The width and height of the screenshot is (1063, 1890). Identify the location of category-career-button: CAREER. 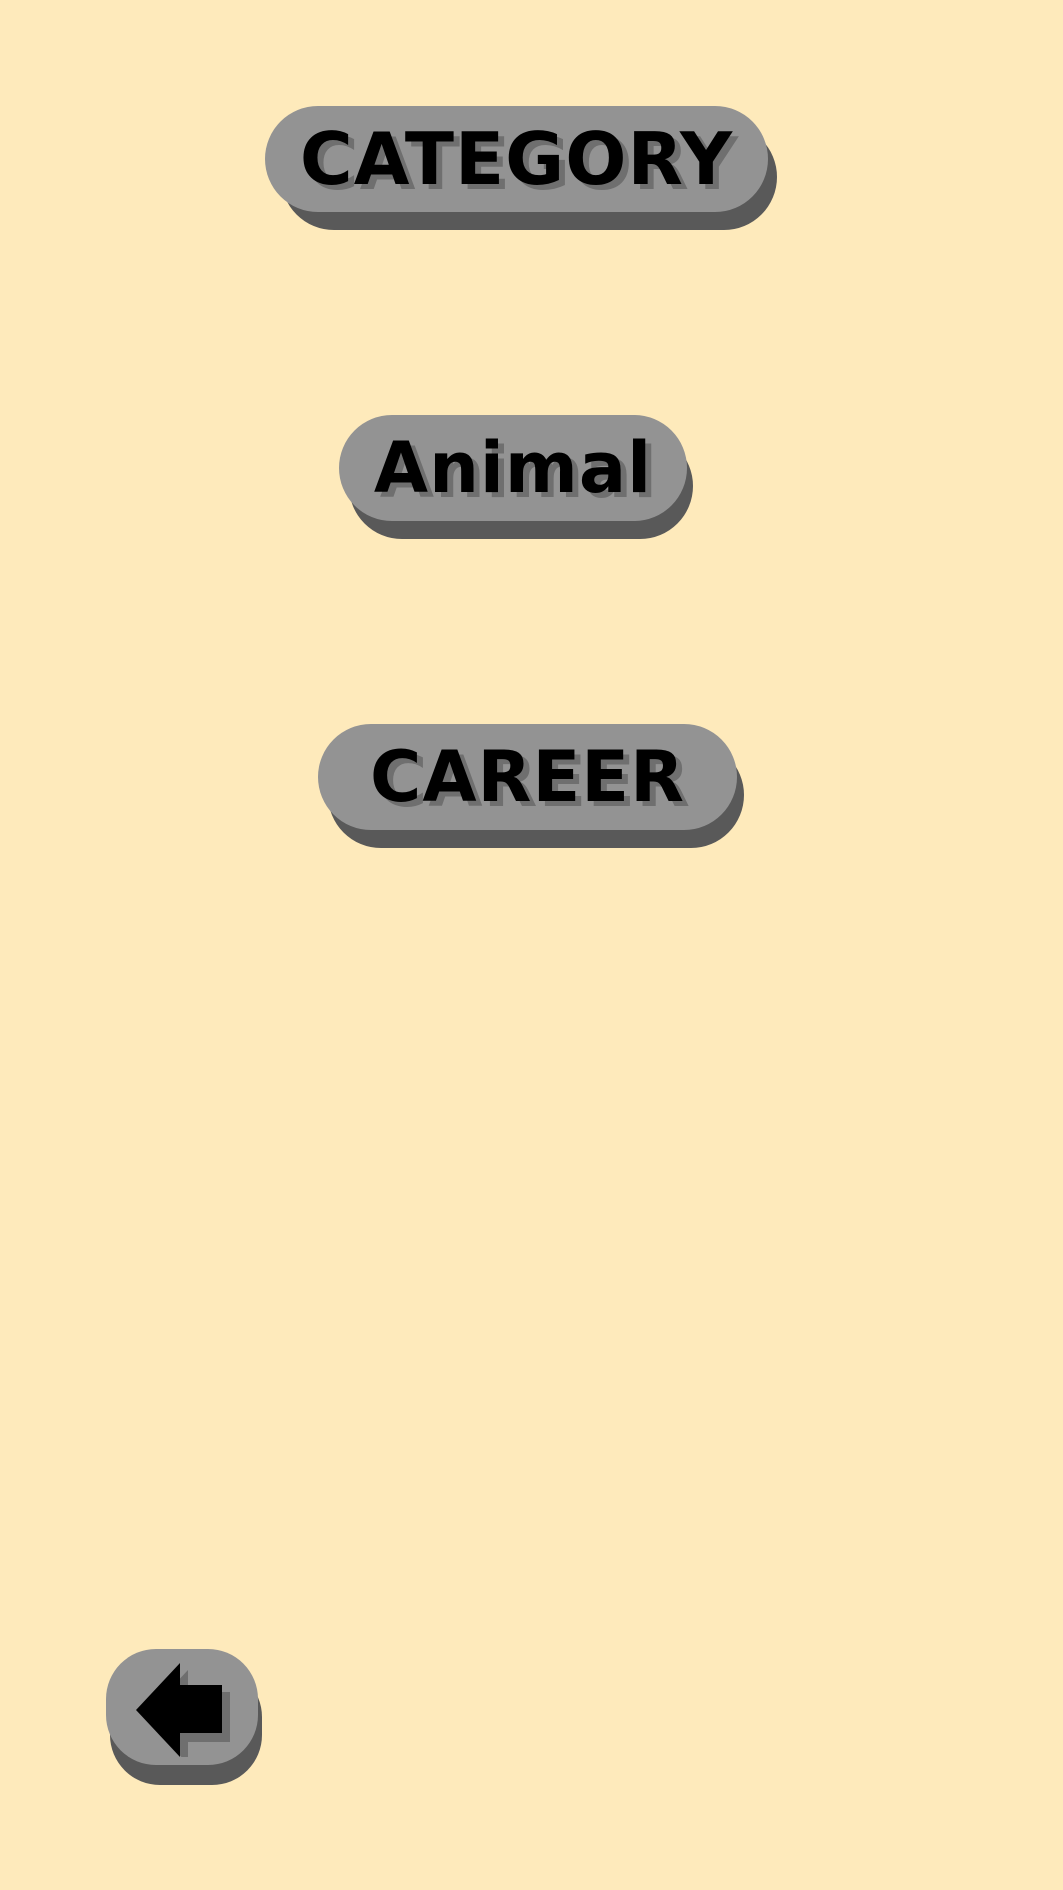
(531, 786).